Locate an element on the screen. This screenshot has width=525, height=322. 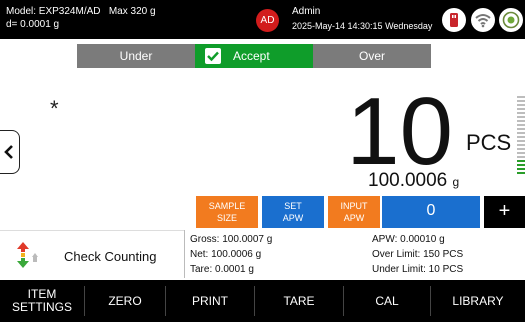
plus-button: + is located at coordinates (504, 212).